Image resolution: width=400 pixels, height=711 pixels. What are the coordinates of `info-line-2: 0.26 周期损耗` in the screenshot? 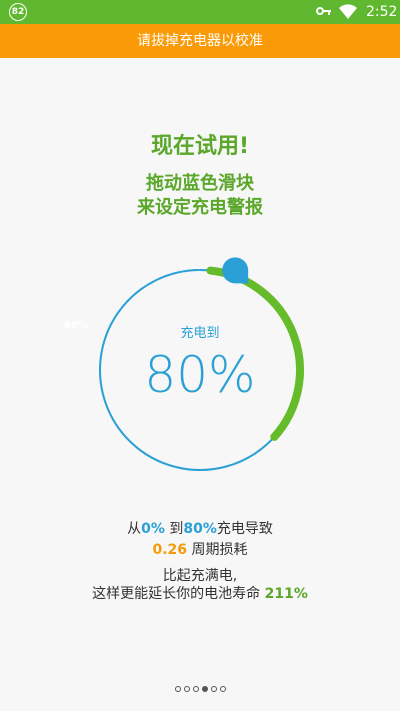 It's located at (200, 550).